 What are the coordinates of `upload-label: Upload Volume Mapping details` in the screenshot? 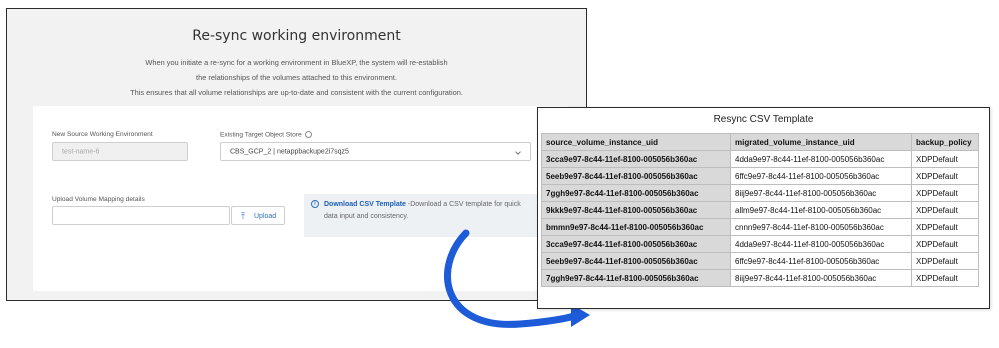 It's located at (98, 199).